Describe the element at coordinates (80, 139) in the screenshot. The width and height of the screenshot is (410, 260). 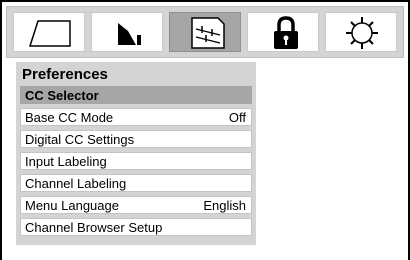
I see `menu-item-label: Digital CC Settings` at that location.